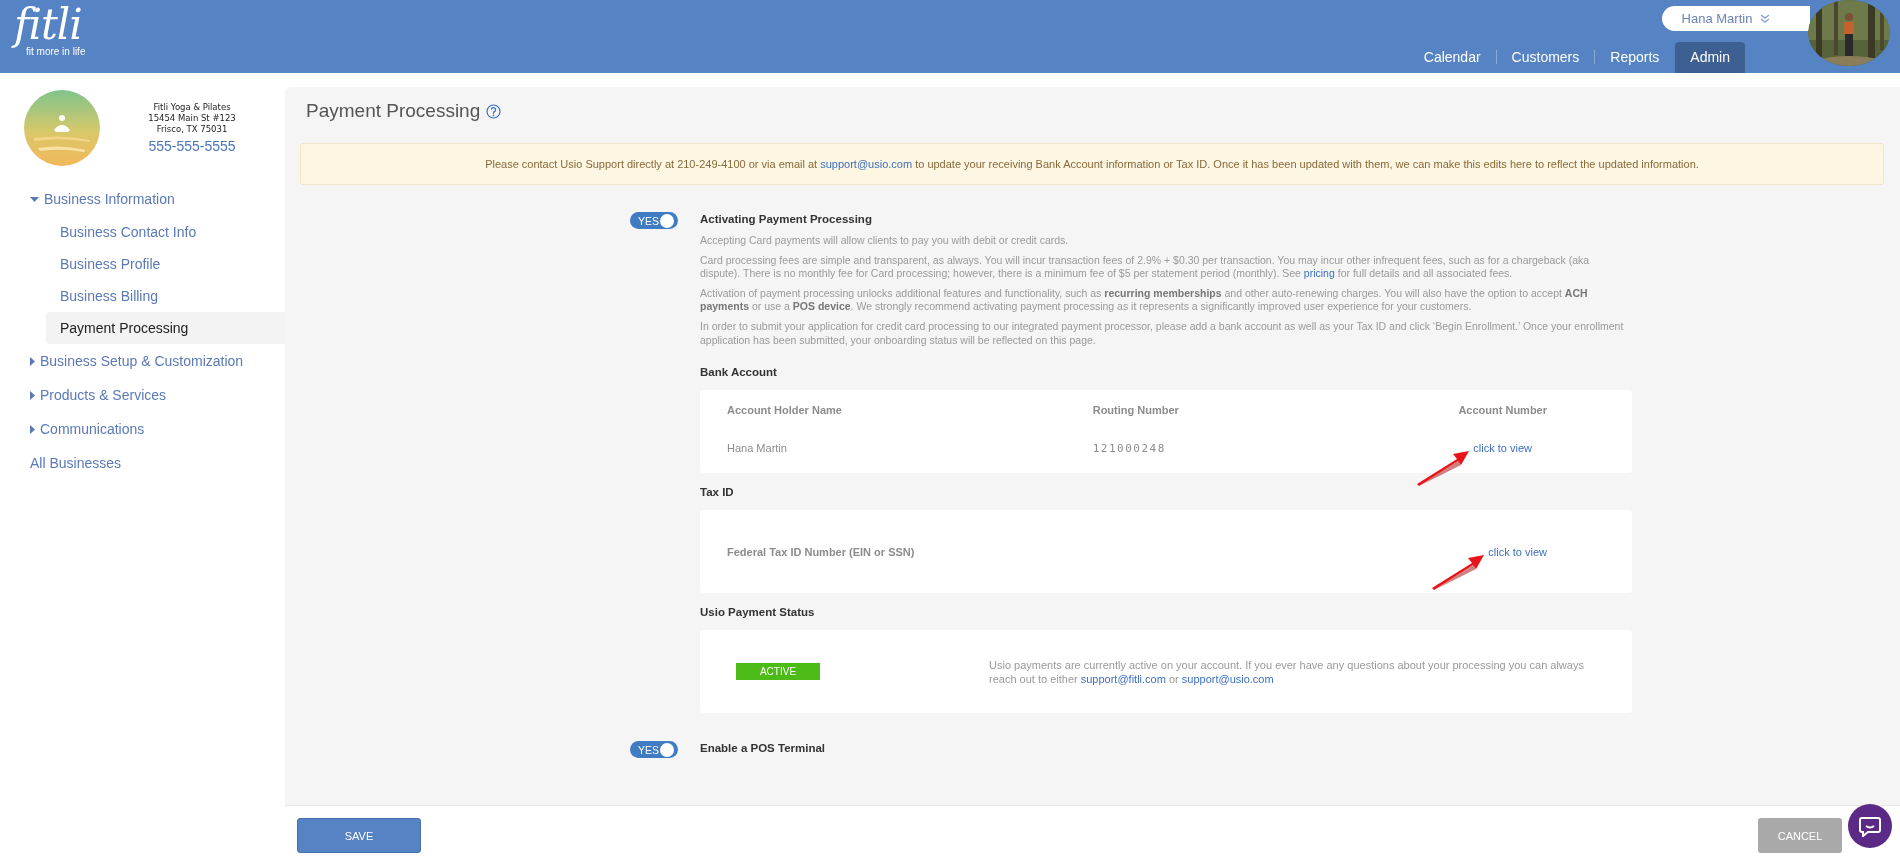 The image size is (1900, 865). What do you see at coordinates (494, 111) in the screenshot?
I see `help-icon` at bounding box center [494, 111].